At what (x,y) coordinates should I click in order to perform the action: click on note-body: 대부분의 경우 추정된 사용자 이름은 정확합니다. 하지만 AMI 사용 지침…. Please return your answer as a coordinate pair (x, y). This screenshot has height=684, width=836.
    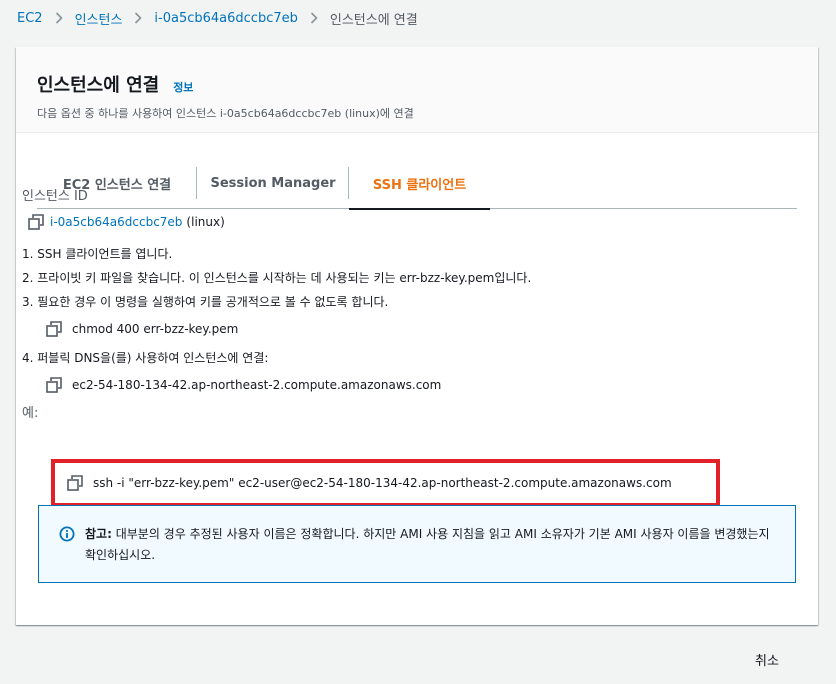
    Looking at the image, I should click on (427, 544).